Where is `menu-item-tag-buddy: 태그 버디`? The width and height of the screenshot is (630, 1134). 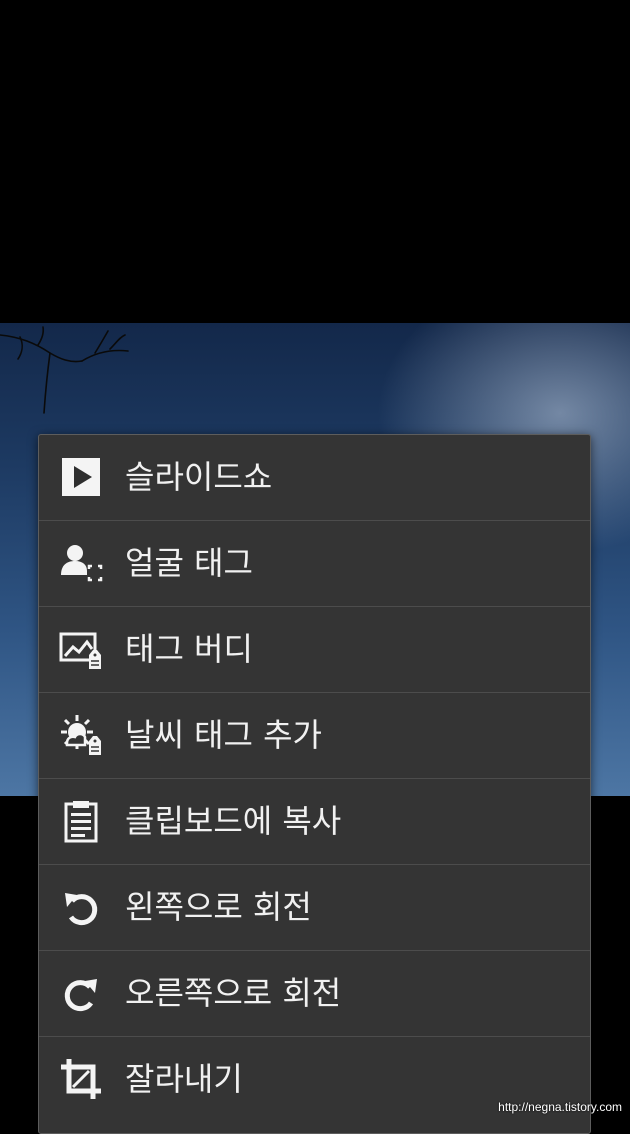 menu-item-tag-buddy: 태그 버디 is located at coordinates (314, 650).